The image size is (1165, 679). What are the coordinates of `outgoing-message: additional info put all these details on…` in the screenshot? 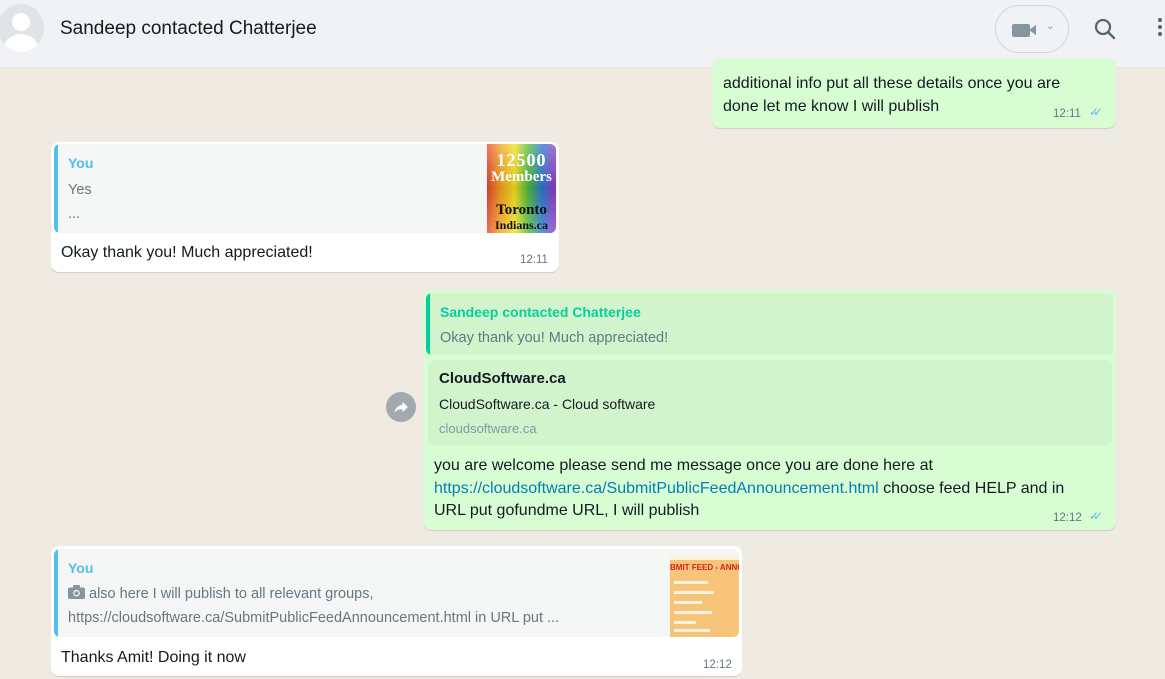 It's located at (914, 93).